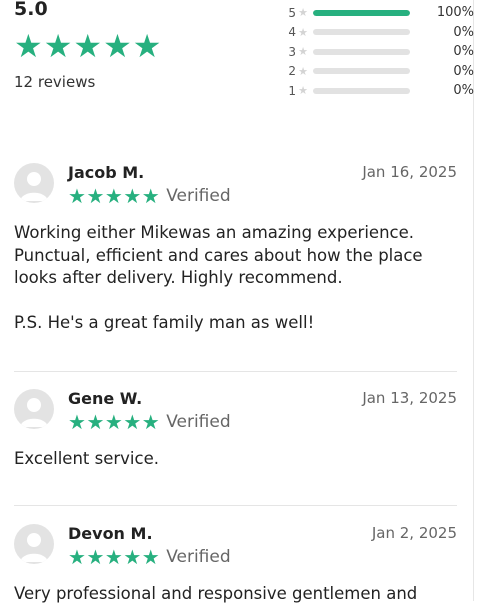  I want to click on average-stars: ★ ★ ★ ★ ★, so click(87, 46).